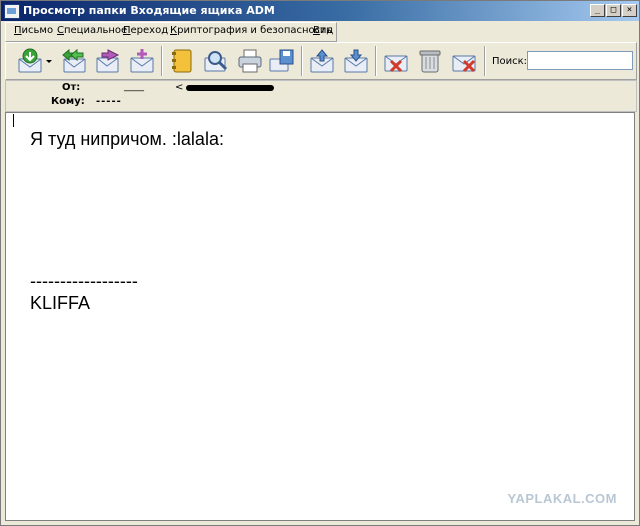 This screenshot has height=526, width=640. I want to click on new-message-button, so click(142, 61).